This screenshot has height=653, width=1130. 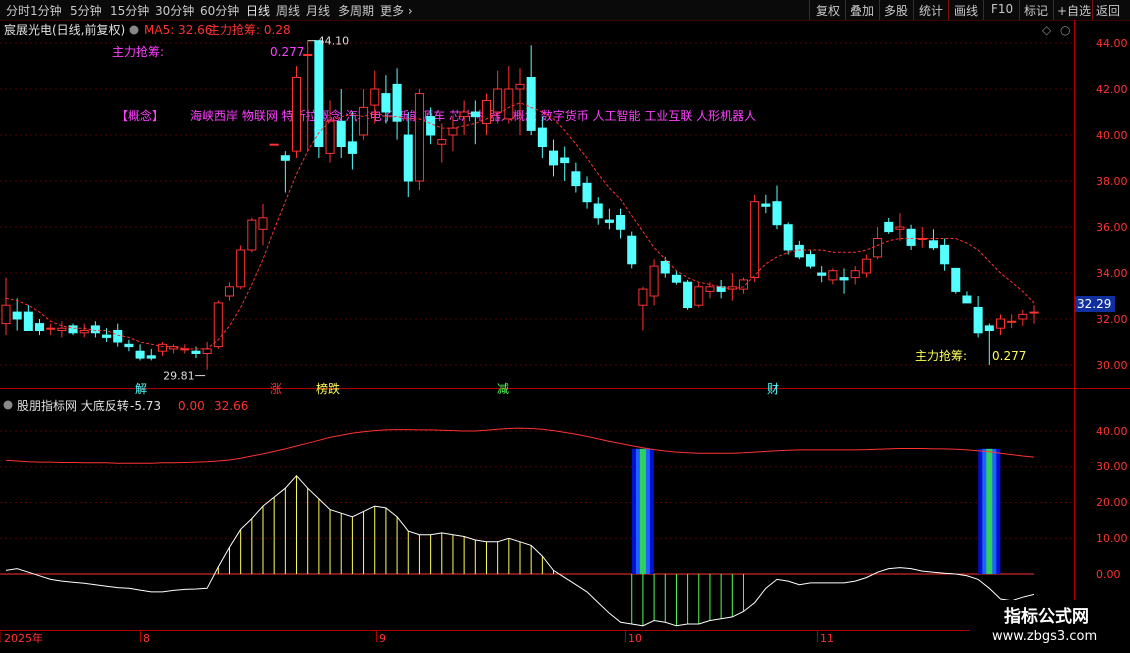 What do you see at coordinates (862, 10) in the screenshot?
I see `overlay-button: 叠加` at bounding box center [862, 10].